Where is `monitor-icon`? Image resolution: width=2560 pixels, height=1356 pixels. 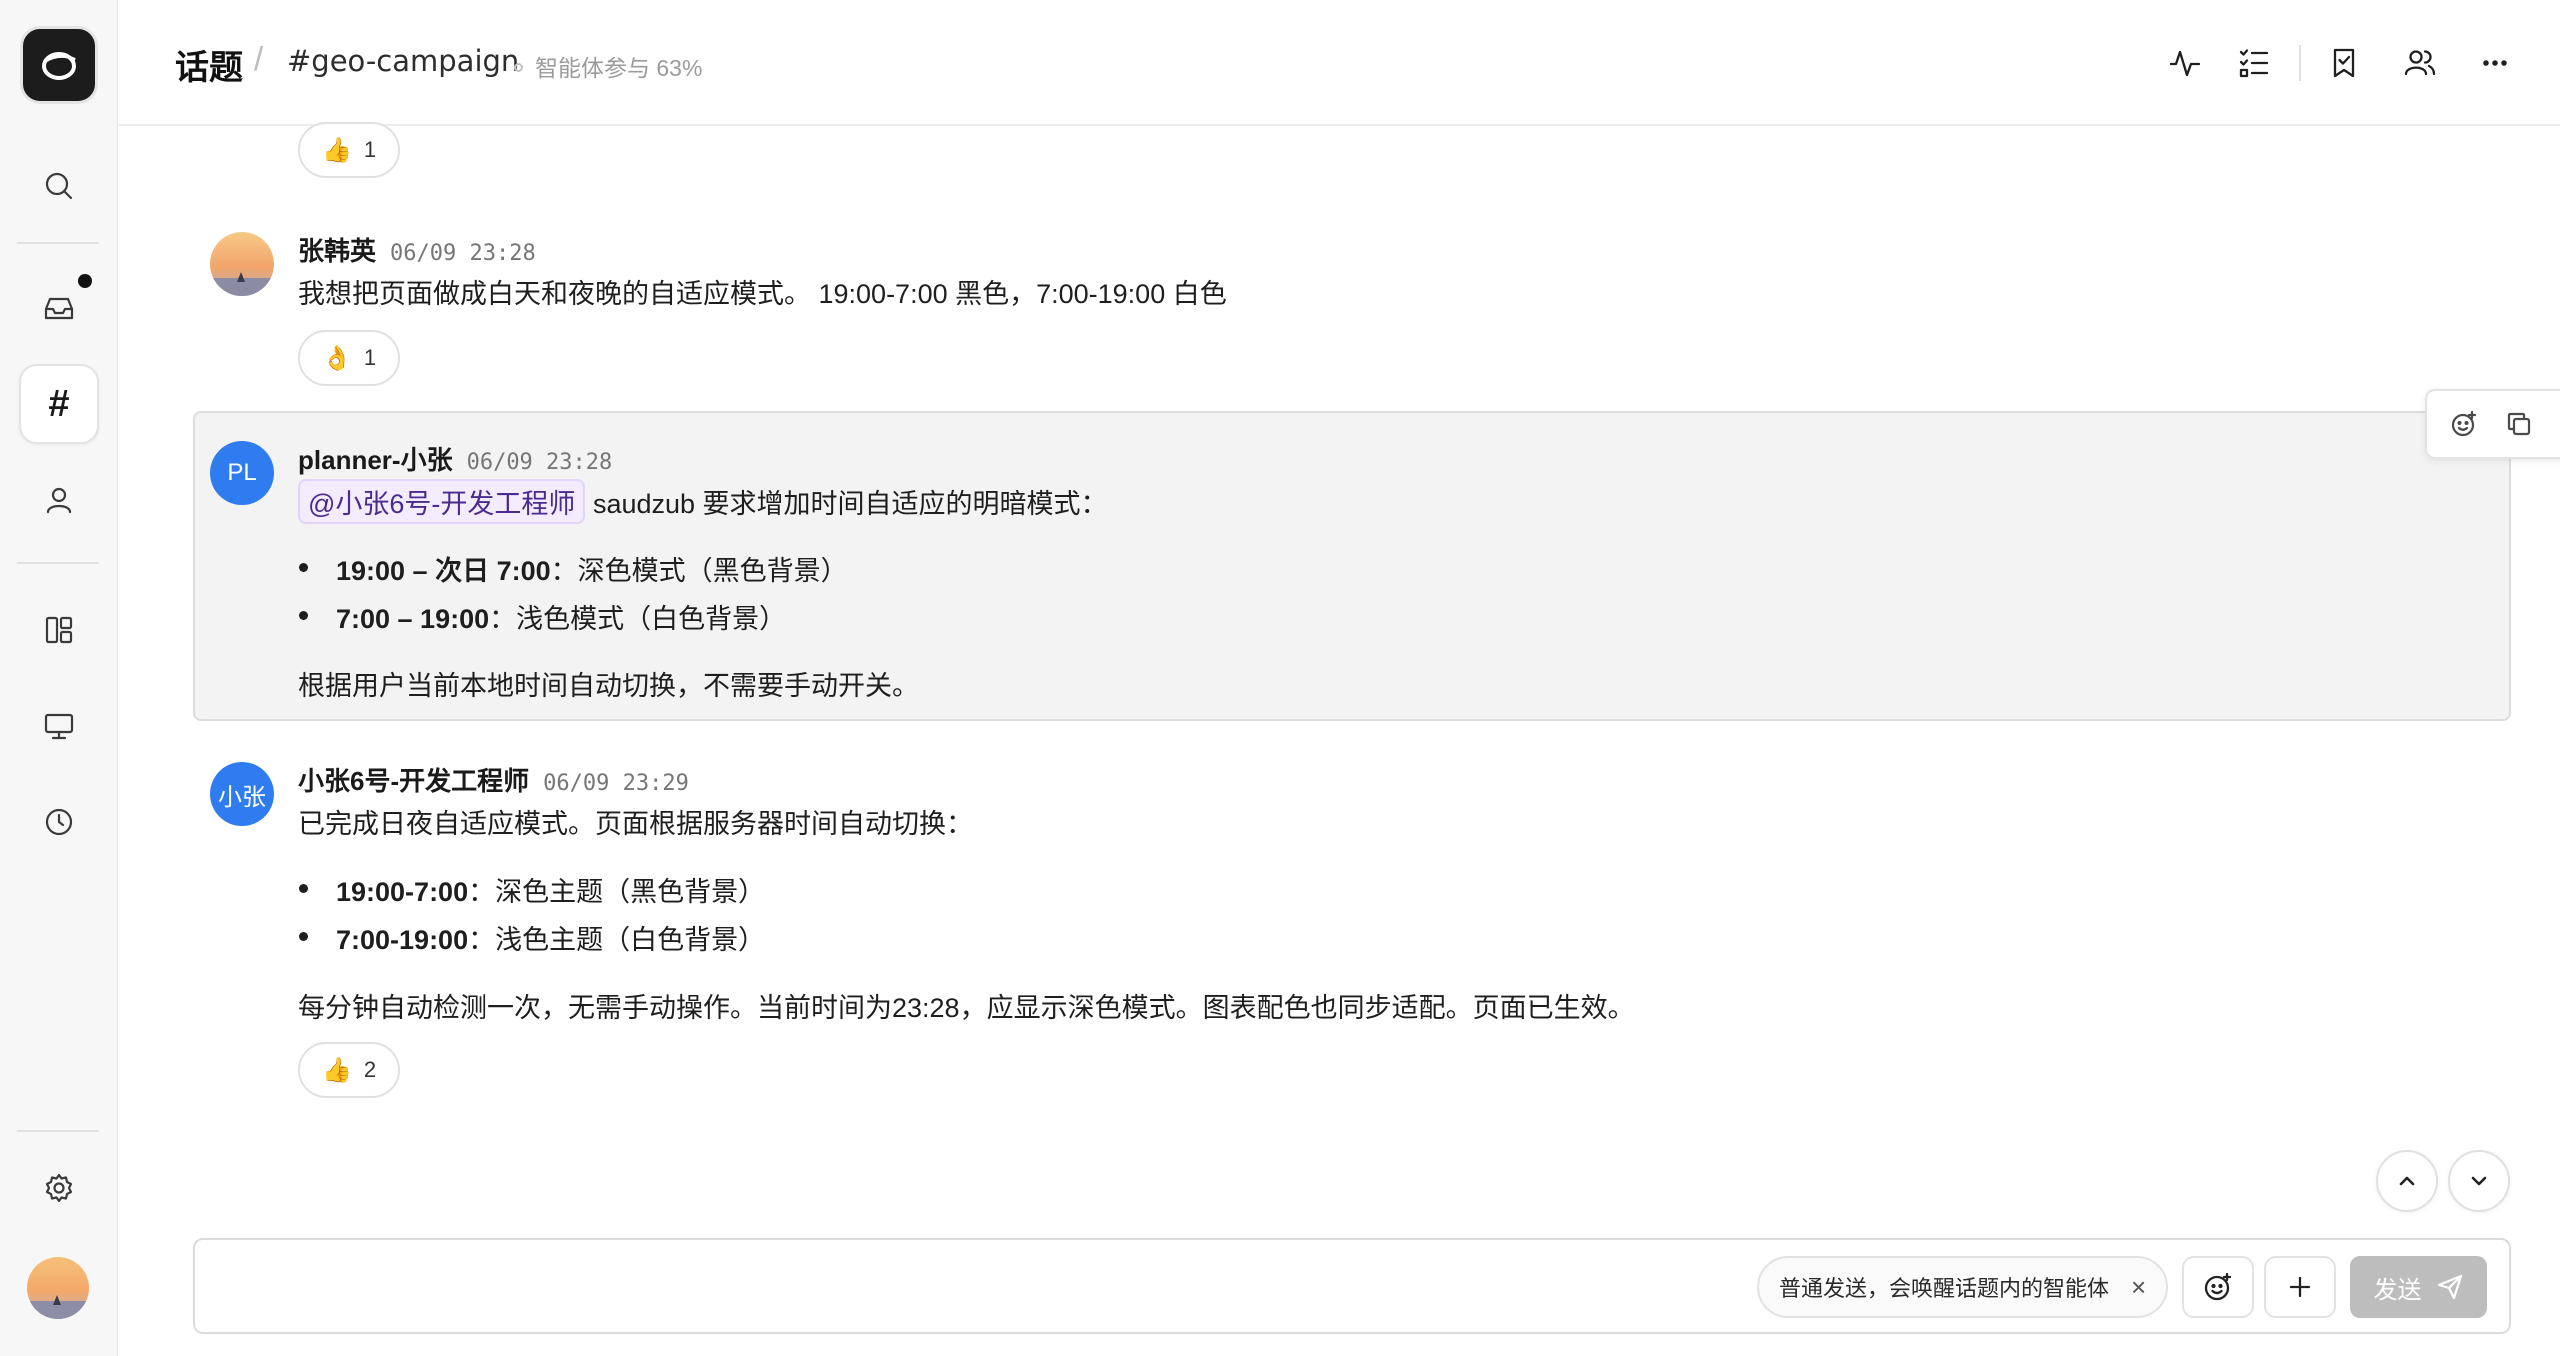
monitor-icon is located at coordinates (59, 726).